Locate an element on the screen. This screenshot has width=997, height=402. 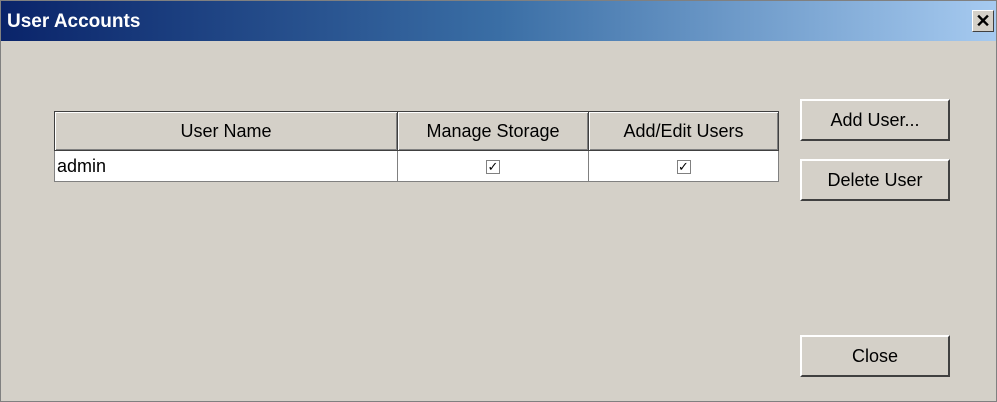
manage-storage-checkbox: ✓ is located at coordinates (493, 166).